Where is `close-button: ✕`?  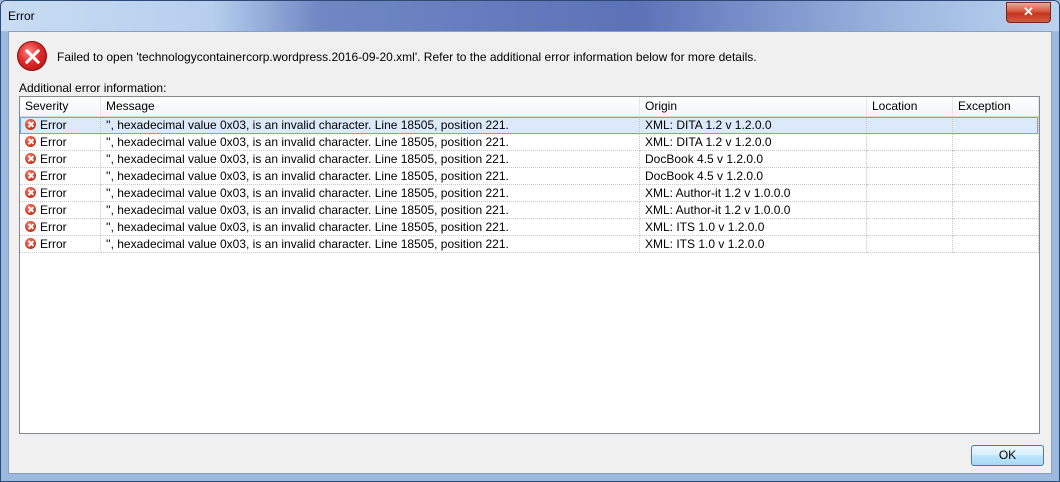 close-button: ✕ is located at coordinates (1028, 12).